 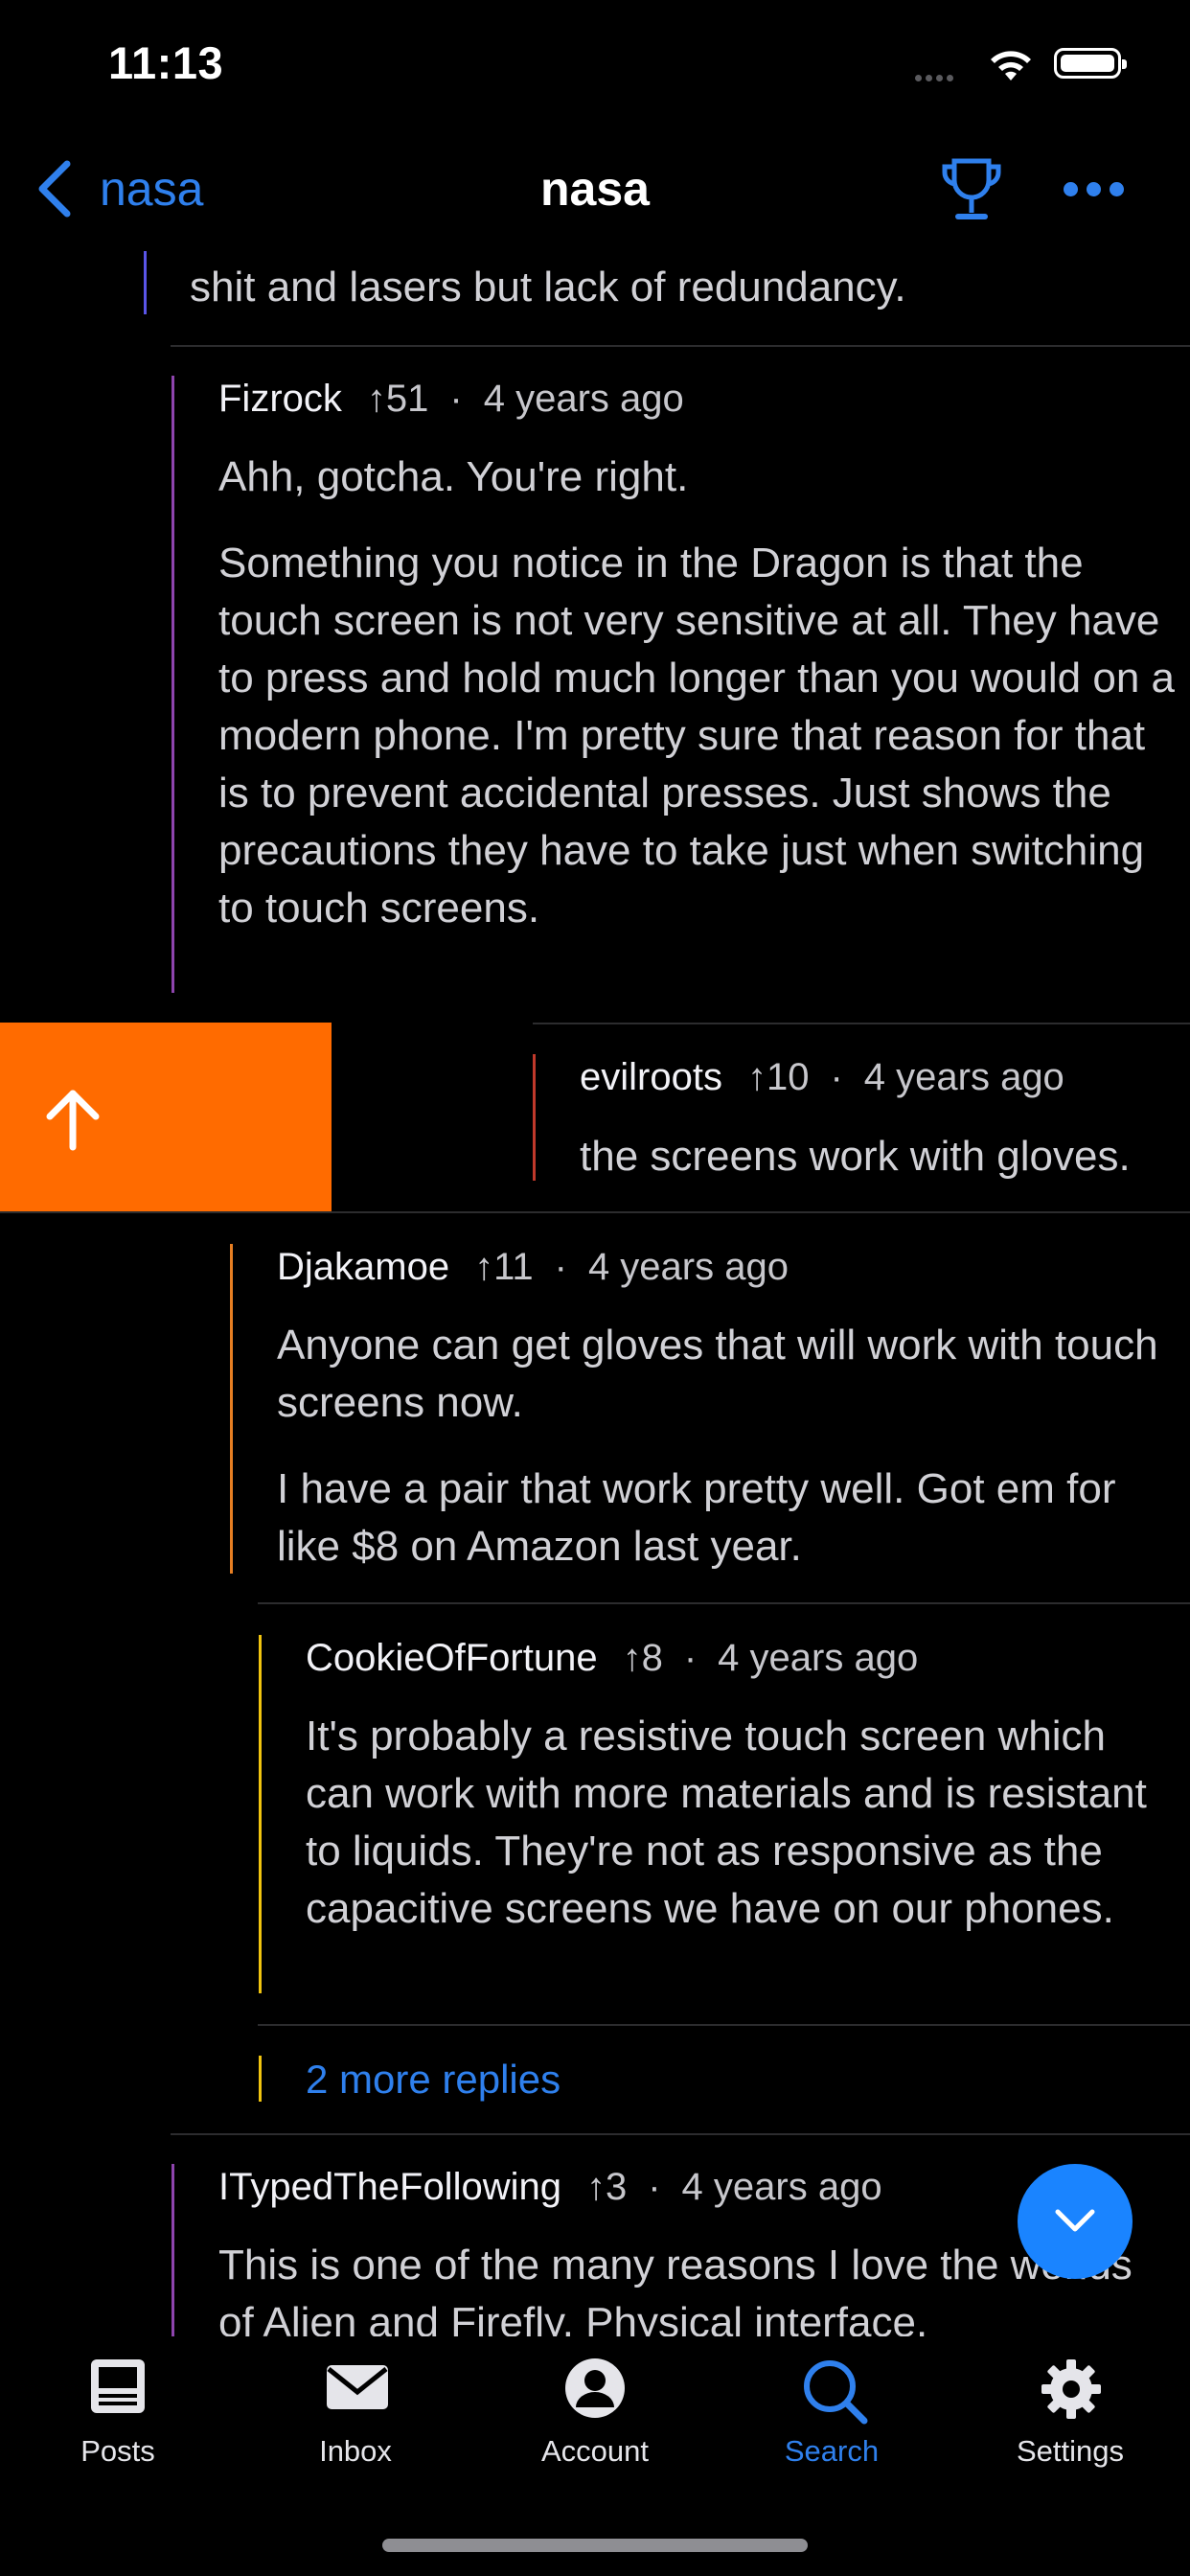 I want to click on home-indicator, so click(x=595, y=2545).